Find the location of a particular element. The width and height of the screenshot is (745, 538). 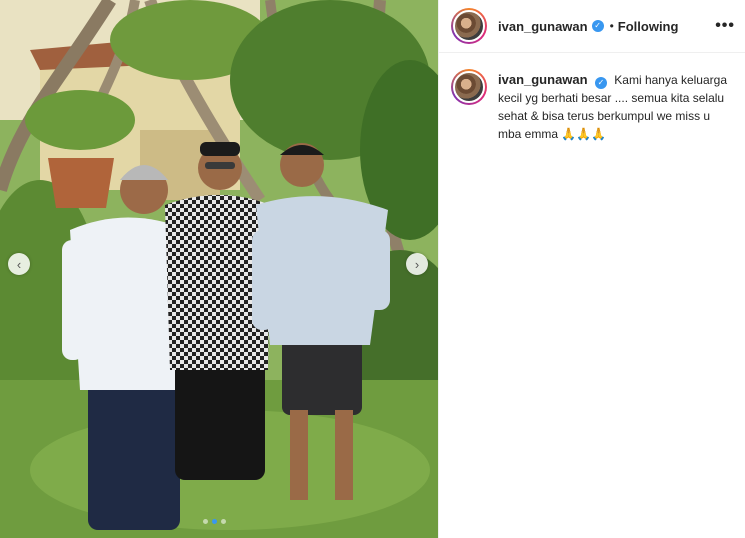

username-link: ivan_gunawan is located at coordinates (543, 26).